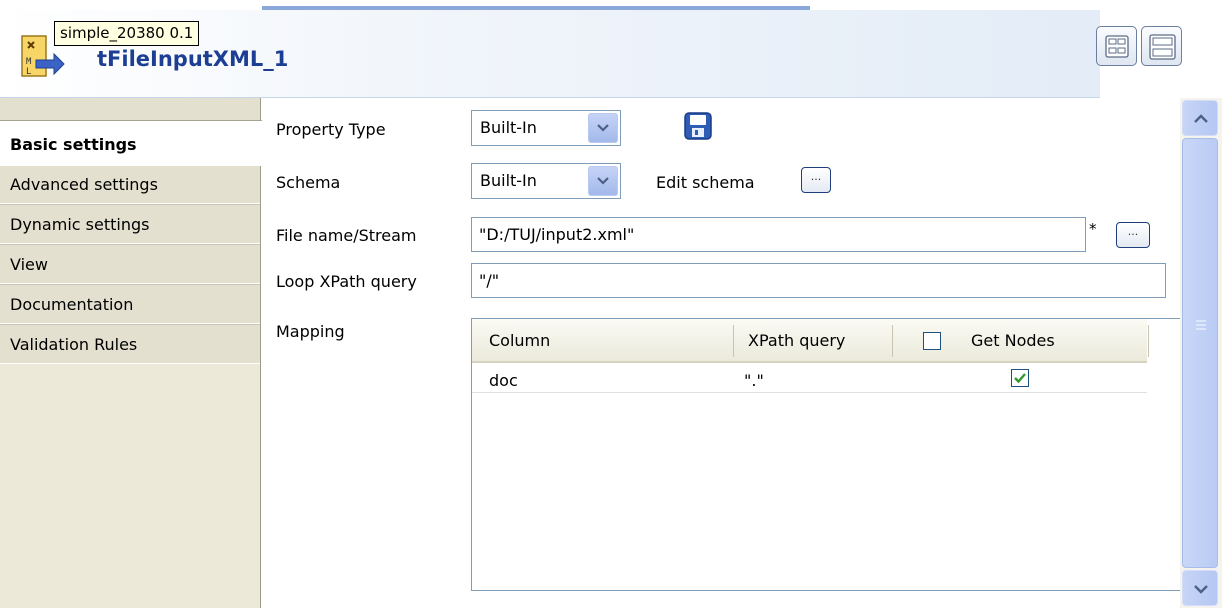 The image size is (1222, 608). What do you see at coordinates (705, 182) in the screenshot?
I see `edit-schema-label: Edit schema` at bounding box center [705, 182].